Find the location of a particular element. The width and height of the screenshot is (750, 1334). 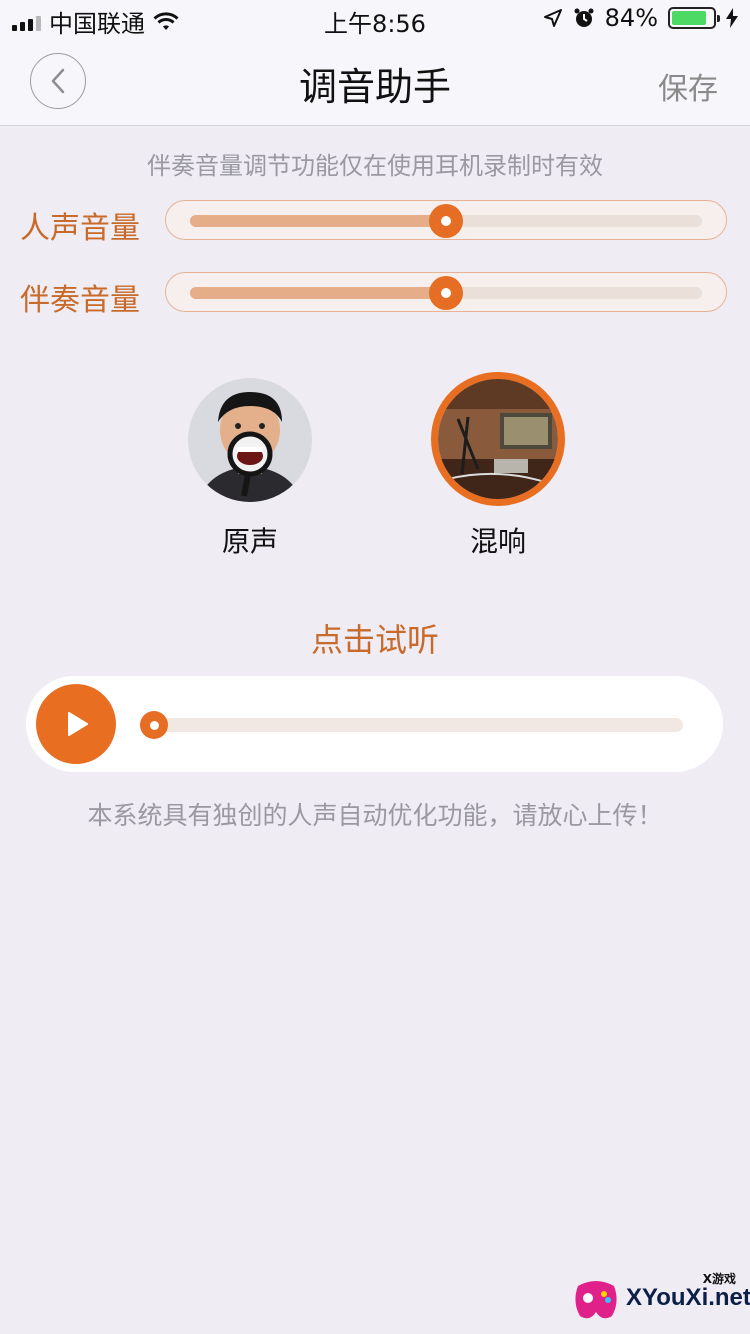

location-icon is located at coordinates (552, 18).